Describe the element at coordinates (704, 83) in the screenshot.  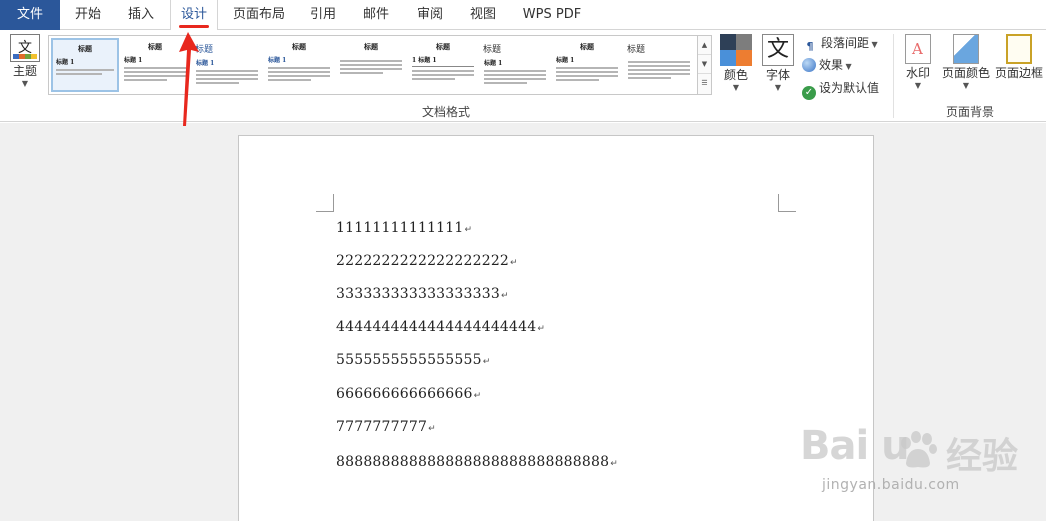
I see `gallery-more-icon: ☰` at that location.